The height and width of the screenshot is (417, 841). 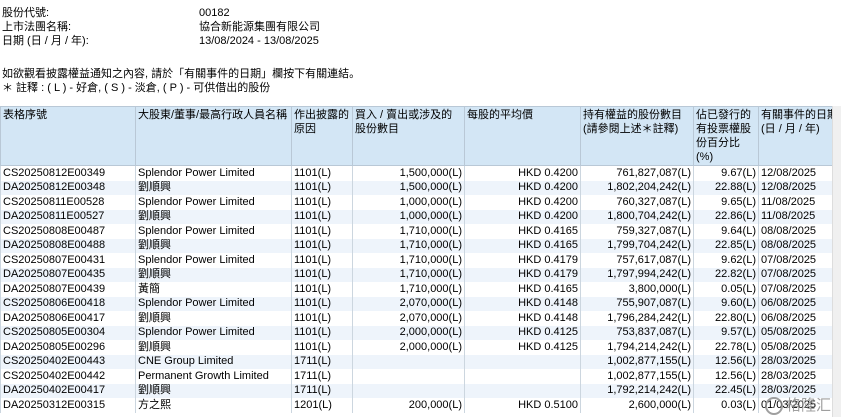 What do you see at coordinates (259, 41) in the screenshot?
I see `info-value: 13/08/2024 - 13/08/2025` at bounding box center [259, 41].